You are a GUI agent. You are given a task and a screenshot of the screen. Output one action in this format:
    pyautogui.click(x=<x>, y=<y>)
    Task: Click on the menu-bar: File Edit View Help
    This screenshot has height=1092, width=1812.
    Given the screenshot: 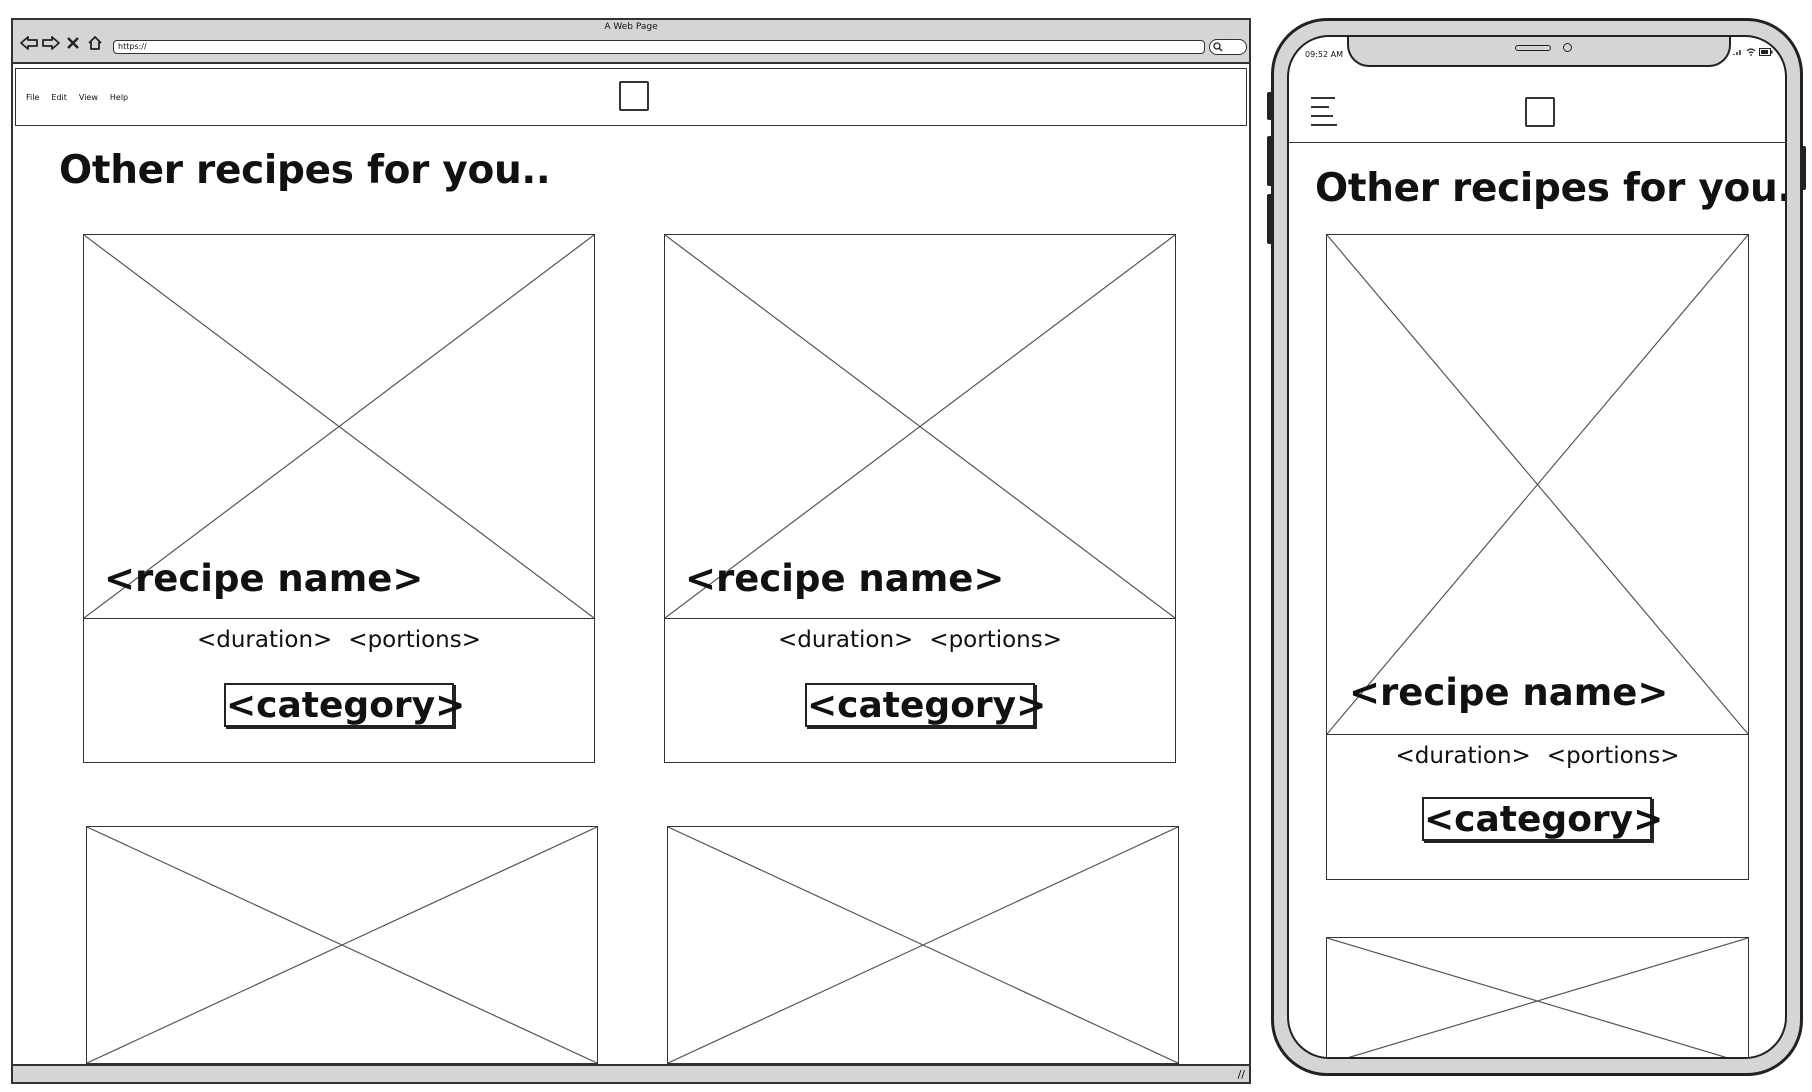 What is the action you would take?
    pyautogui.click(x=77, y=97)
    